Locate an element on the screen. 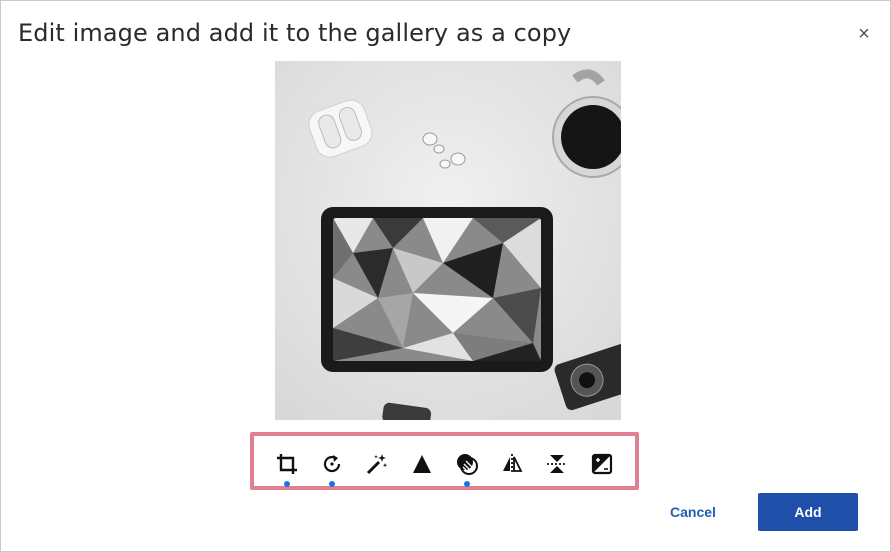 The height and width of the screenshot is (552, 891). auto-enhance-button is located at coordinates (377, 466).